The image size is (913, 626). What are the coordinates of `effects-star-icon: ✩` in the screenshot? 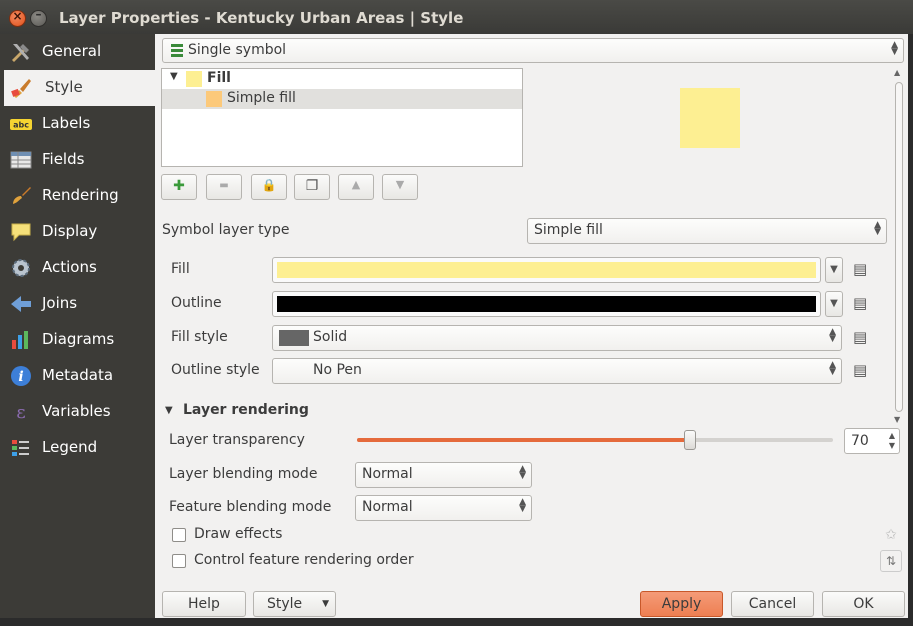 It's located at (891, 536).